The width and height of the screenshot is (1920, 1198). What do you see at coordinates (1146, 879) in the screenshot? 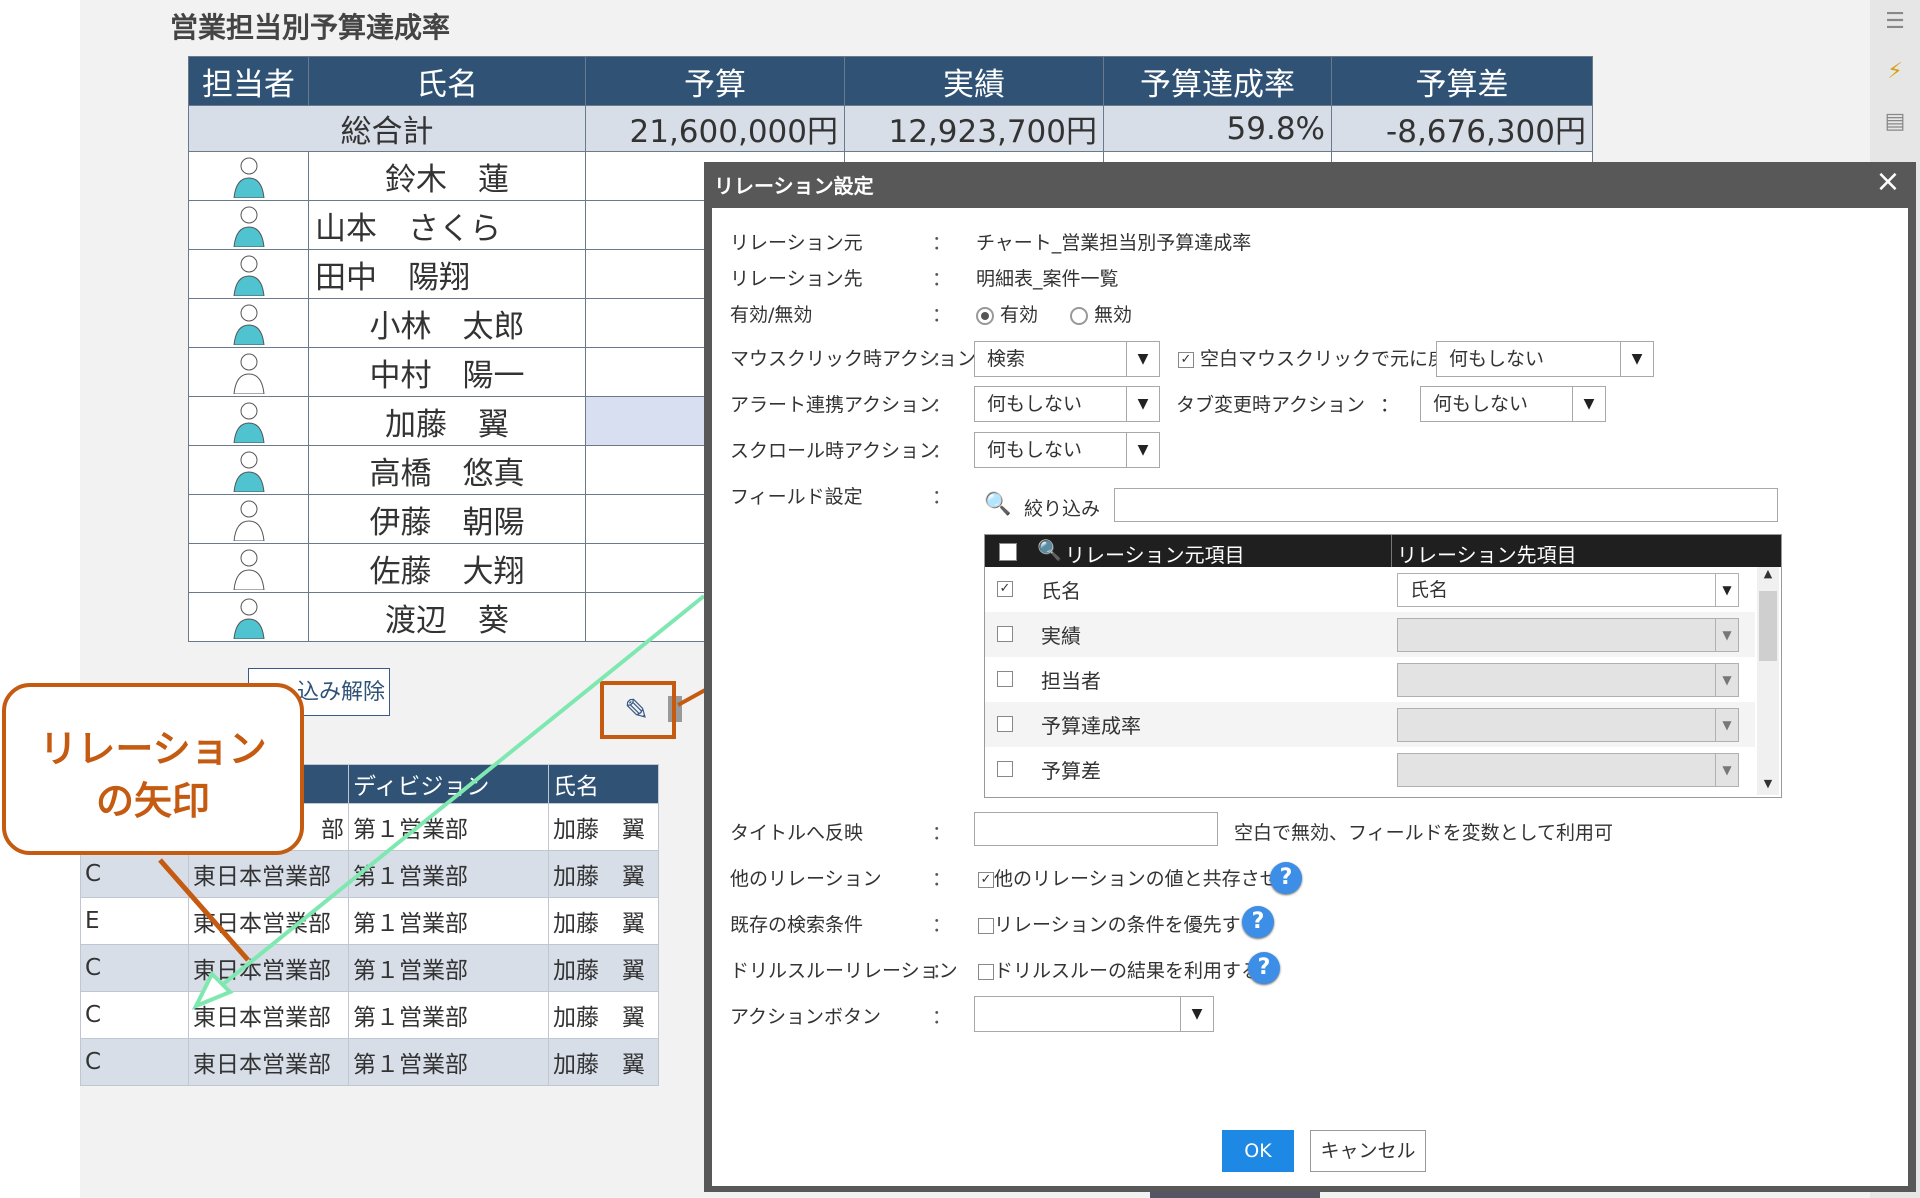
I see `other-relation-label: 他のリレーションの値と共存させる` at bounding box center [1146, 879].